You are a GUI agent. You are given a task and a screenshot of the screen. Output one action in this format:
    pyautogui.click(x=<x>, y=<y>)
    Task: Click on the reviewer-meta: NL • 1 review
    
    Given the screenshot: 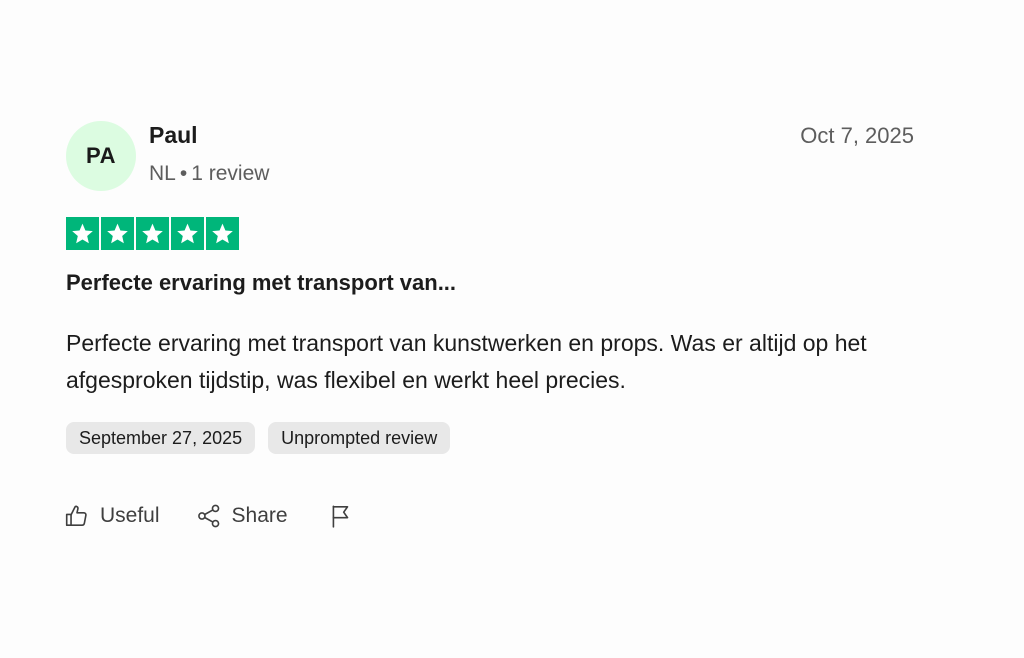 What is the action you would take?
    pyautogui.click(x=209, y=174)
    